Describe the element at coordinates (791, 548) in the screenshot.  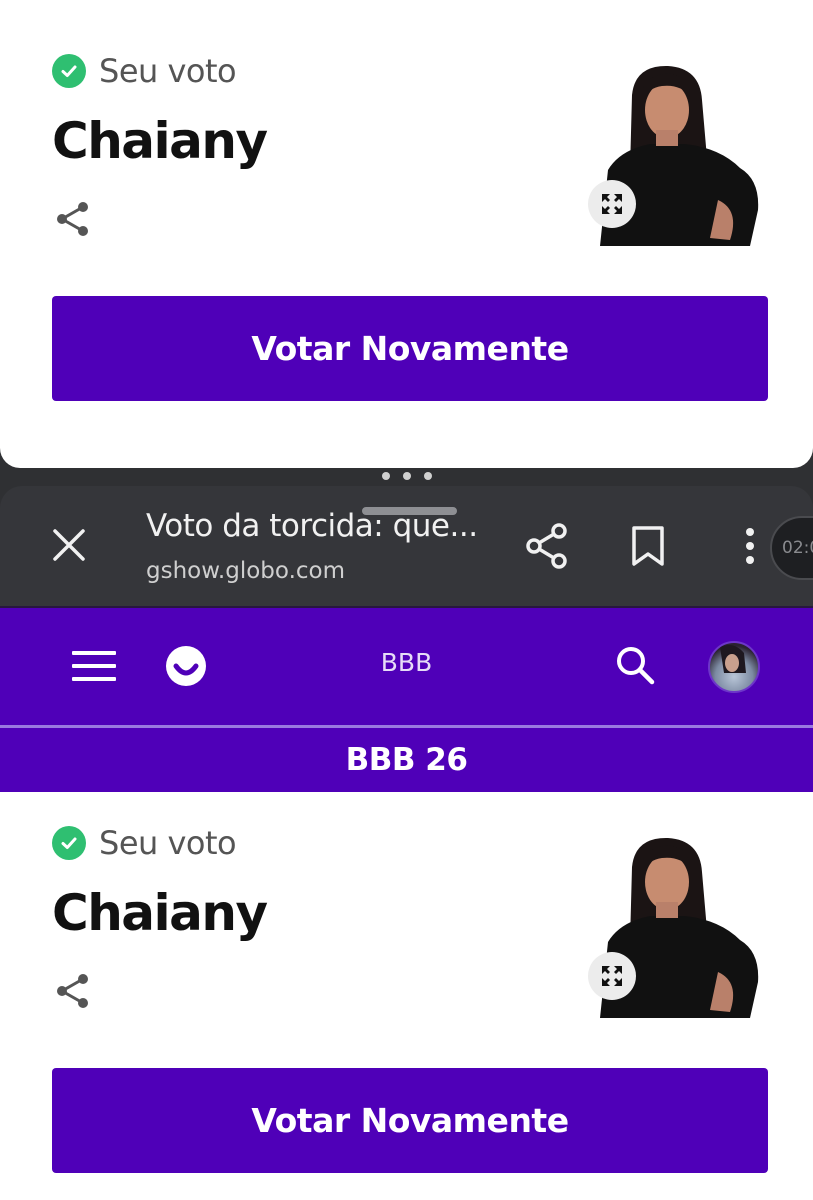
I see `recording-timer: 02:0` at that location.